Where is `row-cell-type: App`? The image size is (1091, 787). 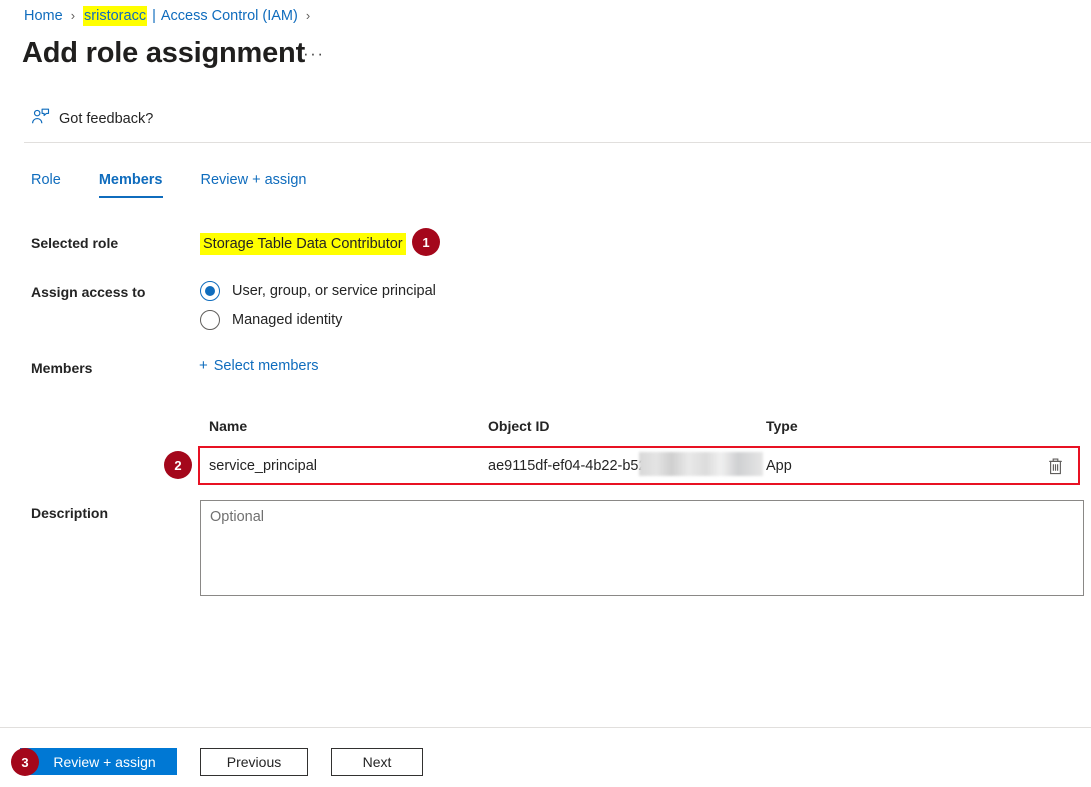
row-cell-type: App is located at coordinates (779, 466).